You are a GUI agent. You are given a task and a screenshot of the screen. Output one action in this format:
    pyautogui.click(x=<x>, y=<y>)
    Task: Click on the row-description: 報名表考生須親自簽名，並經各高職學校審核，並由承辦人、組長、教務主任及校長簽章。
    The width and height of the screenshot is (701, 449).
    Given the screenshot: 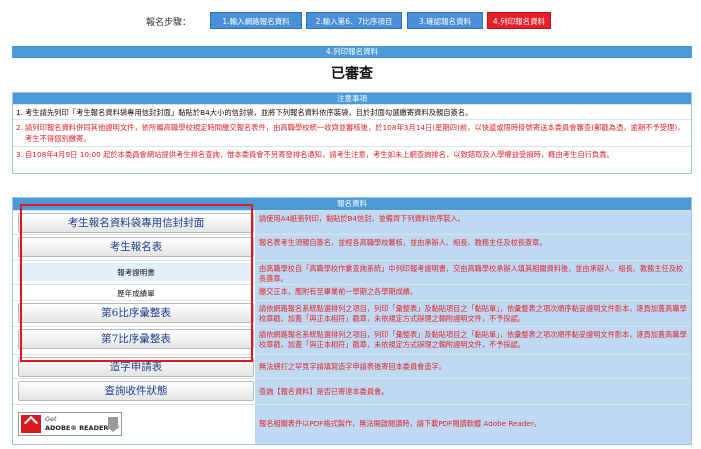 What is the action you would take?
    pyautogui.click(x=473, y=247)
    